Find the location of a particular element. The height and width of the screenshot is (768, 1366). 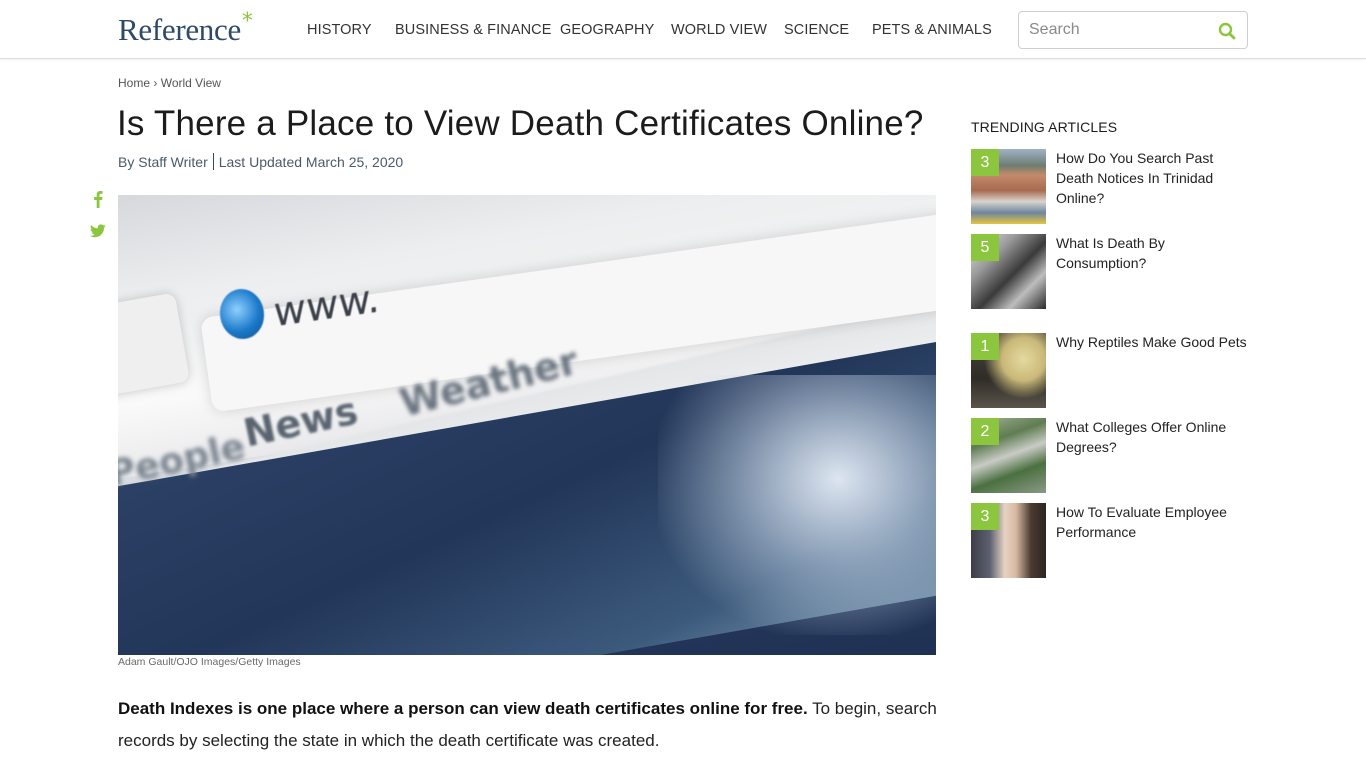

nav-science: SCIENCE is located at coordinates (816, 30).